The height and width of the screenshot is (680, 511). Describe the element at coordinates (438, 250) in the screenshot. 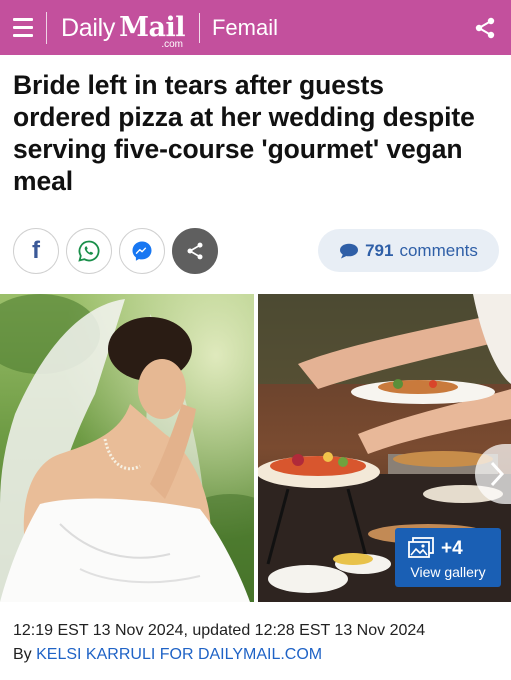

I see `comments-label: comments` at that location.